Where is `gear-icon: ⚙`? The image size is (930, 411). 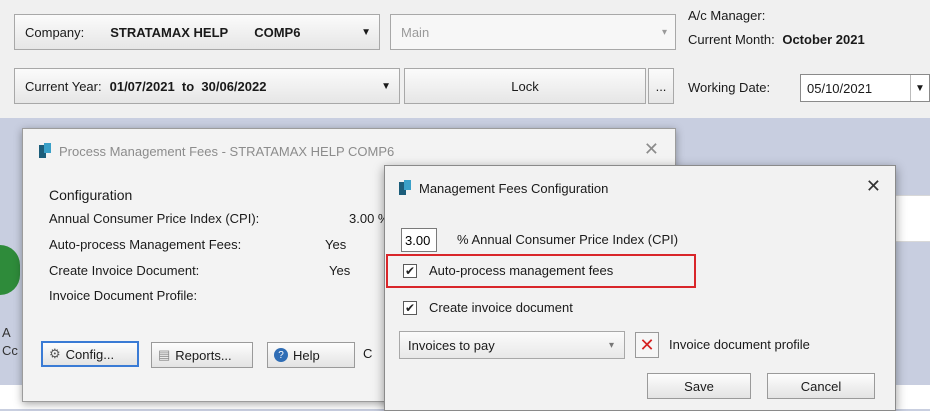
gear-icon: ⚙ is located at coordinates (55, 353).